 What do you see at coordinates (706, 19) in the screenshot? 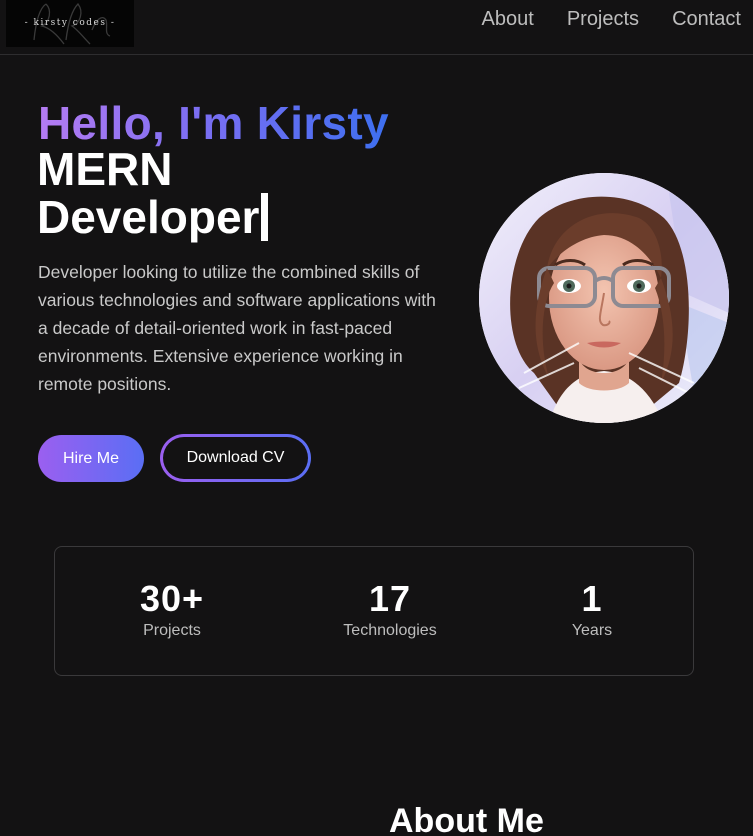
I see `nav-contact: Contact` at bounding box center [706, 19].